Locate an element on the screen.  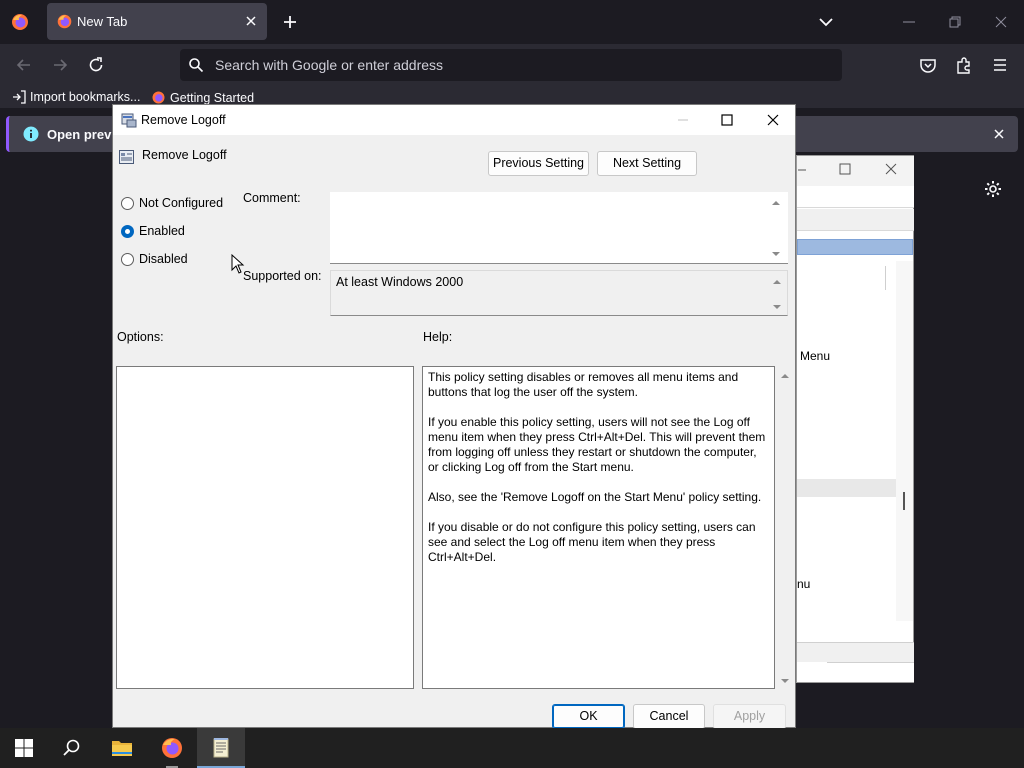
apply-button: Apply is located at coordinates (749, 716).